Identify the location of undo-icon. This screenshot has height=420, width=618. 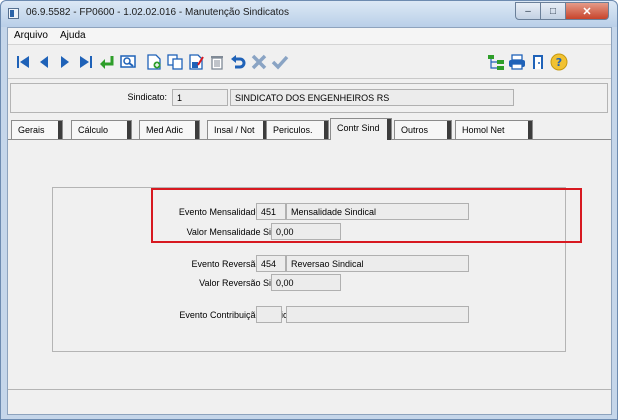
(238, 62).